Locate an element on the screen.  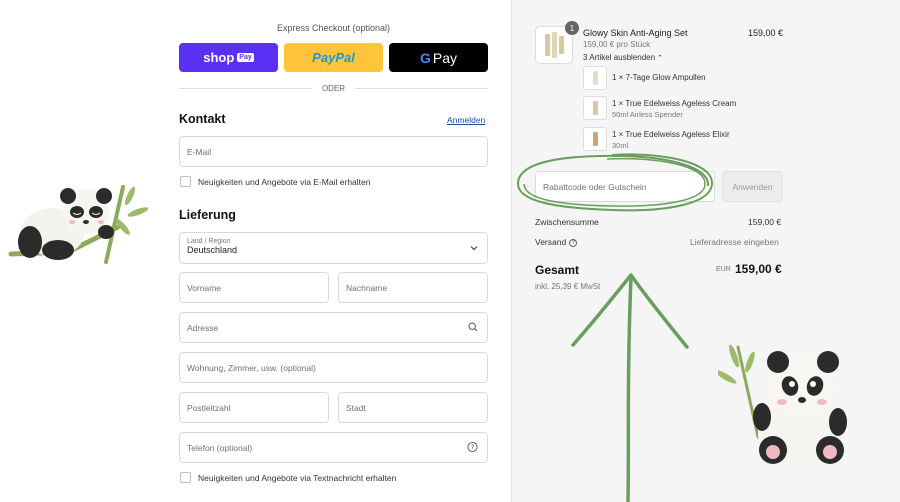
arrow-up-annotation is located at coordinates (630, 387).